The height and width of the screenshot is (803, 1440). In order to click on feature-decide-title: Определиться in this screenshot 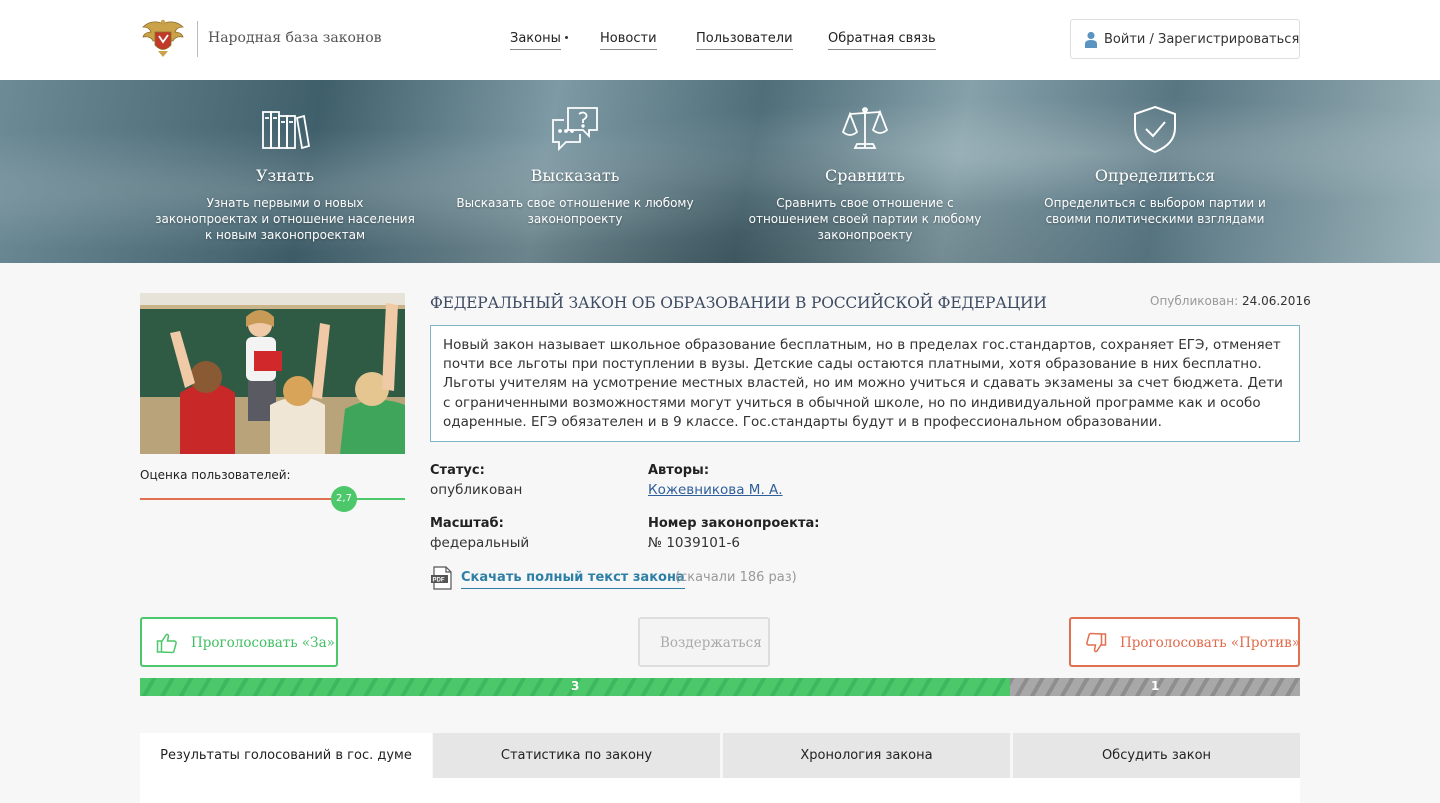, I will do `click(1155, 175)`.